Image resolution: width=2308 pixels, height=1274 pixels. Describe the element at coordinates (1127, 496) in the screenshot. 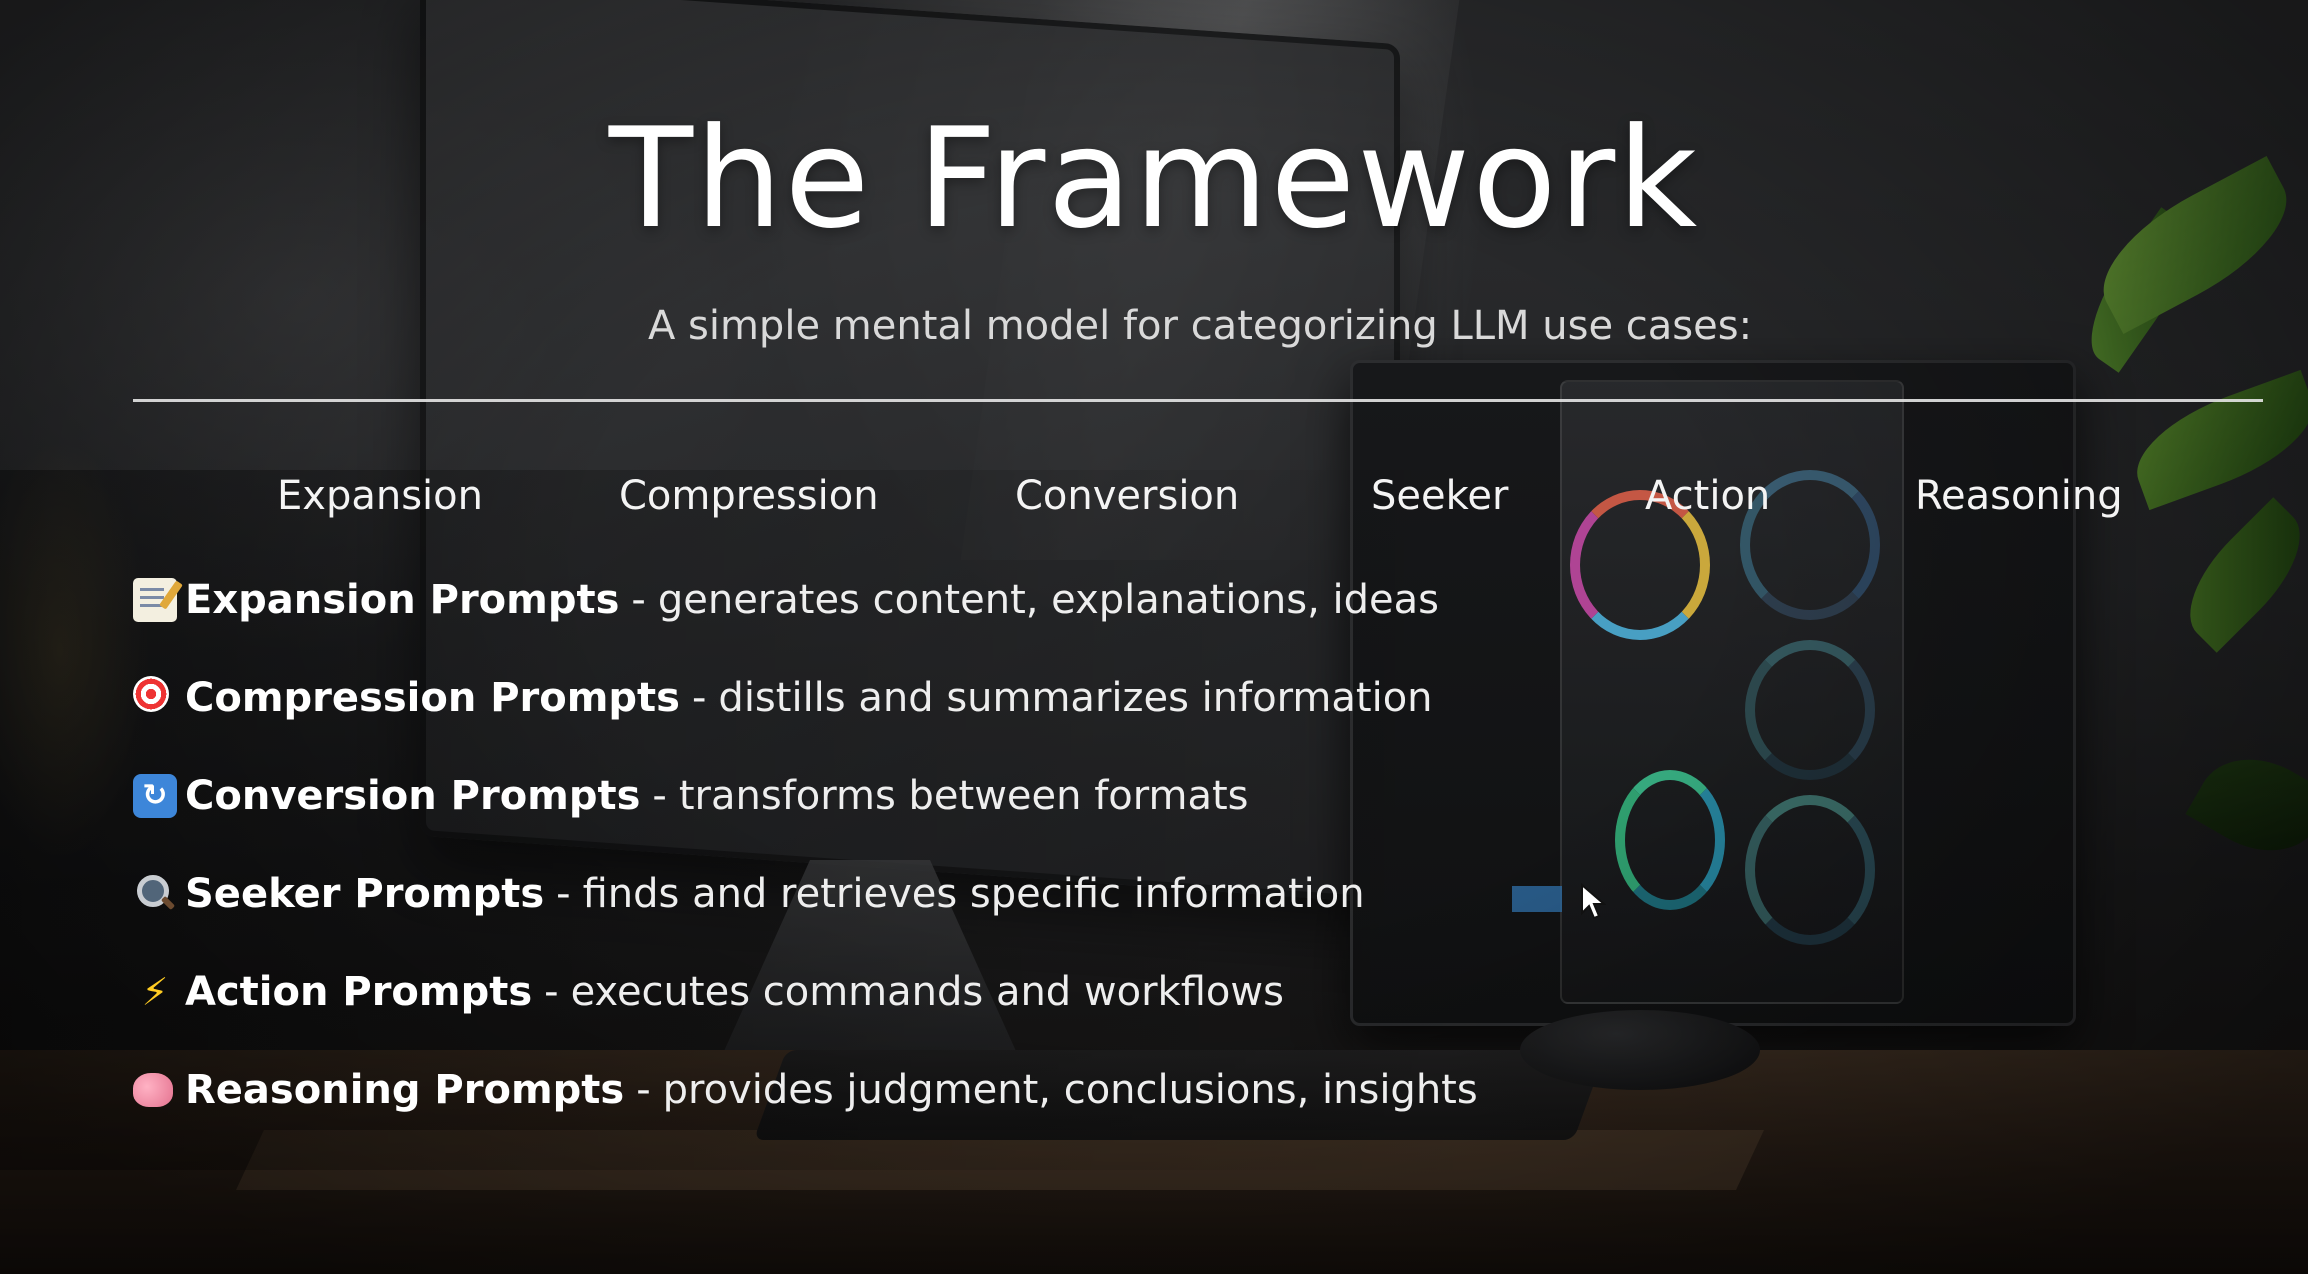

I see `category-conversion: Conversion` at that location.